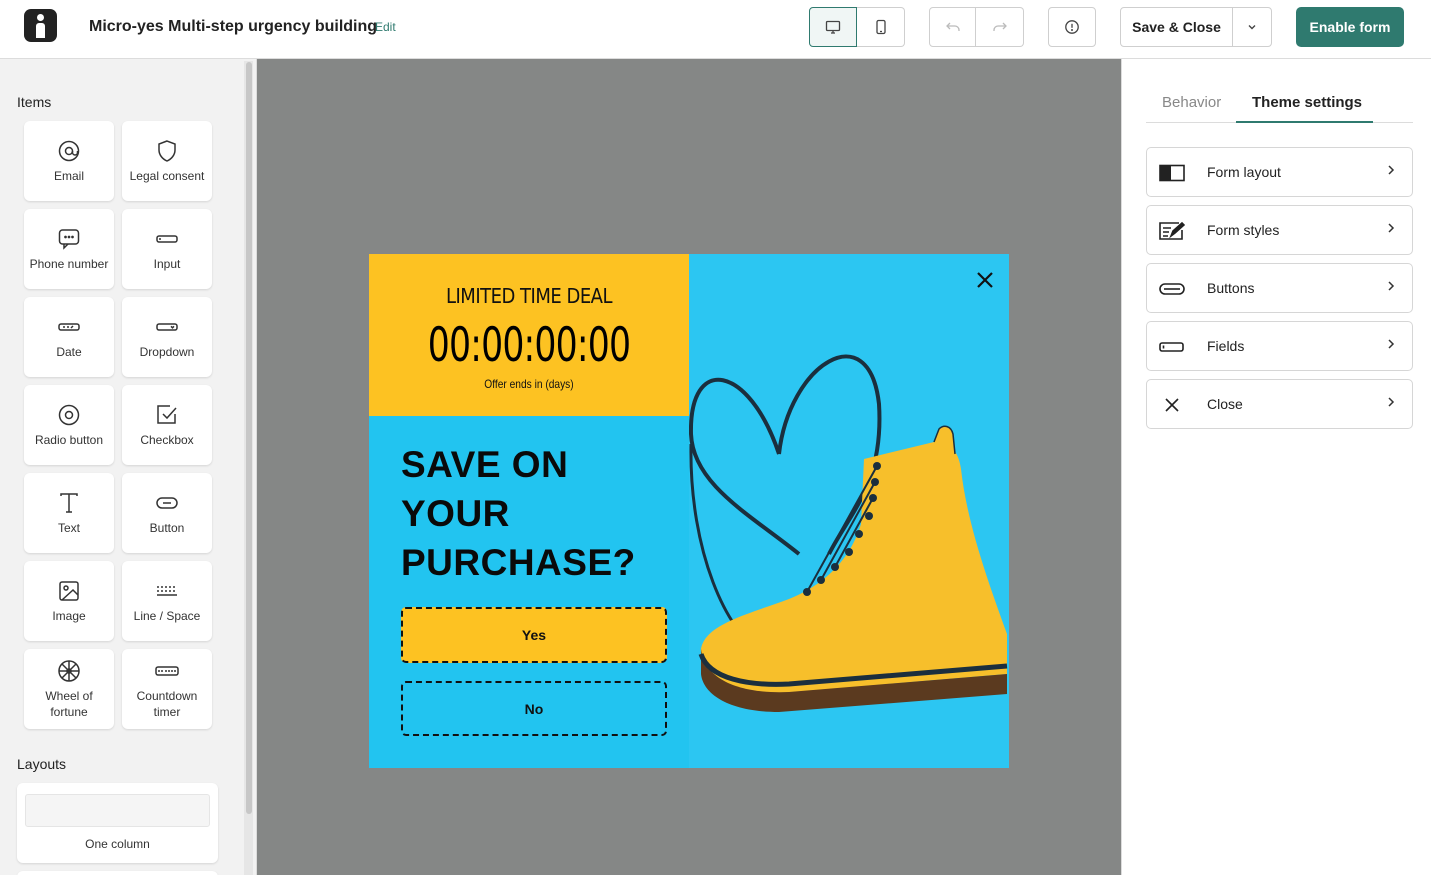 This screenshot has height=875, width=1431. I want to click on boot-illustration, so click(848, 533).